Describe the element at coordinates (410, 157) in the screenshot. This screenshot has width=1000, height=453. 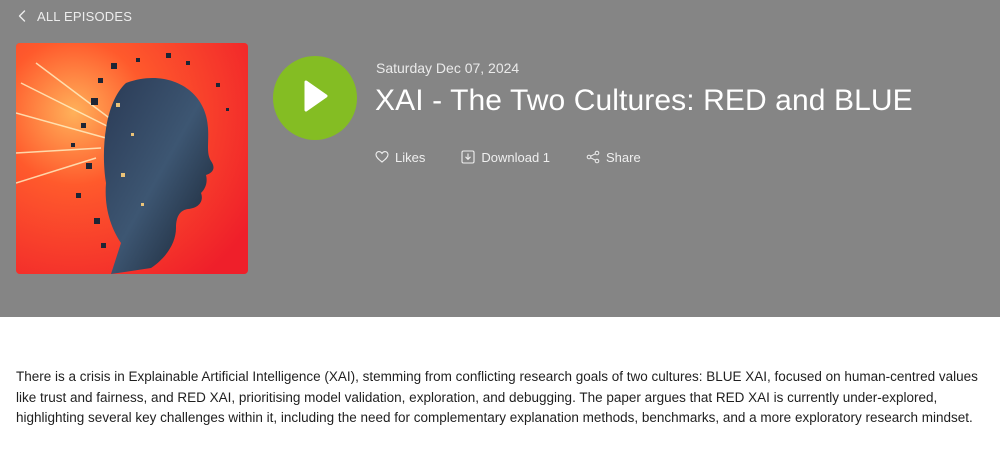
I see `likes-label: Likes` at that location.